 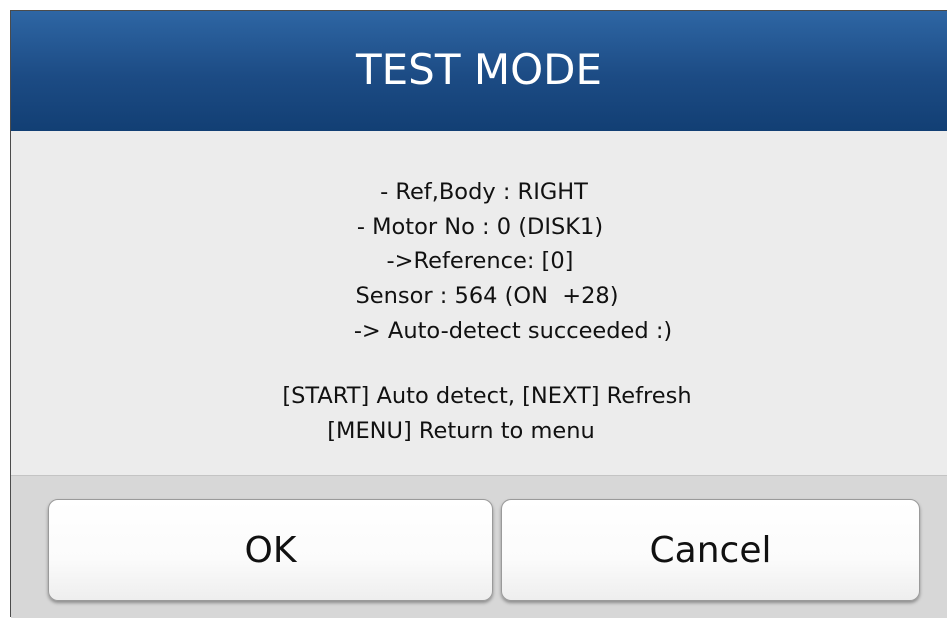 What do you see at coordinates (487, 396) in the screenshot?
I see `message-line-start-next-hint: [START] Auto detect, [NEXT] Refresh` at bounding box center [487, 396].